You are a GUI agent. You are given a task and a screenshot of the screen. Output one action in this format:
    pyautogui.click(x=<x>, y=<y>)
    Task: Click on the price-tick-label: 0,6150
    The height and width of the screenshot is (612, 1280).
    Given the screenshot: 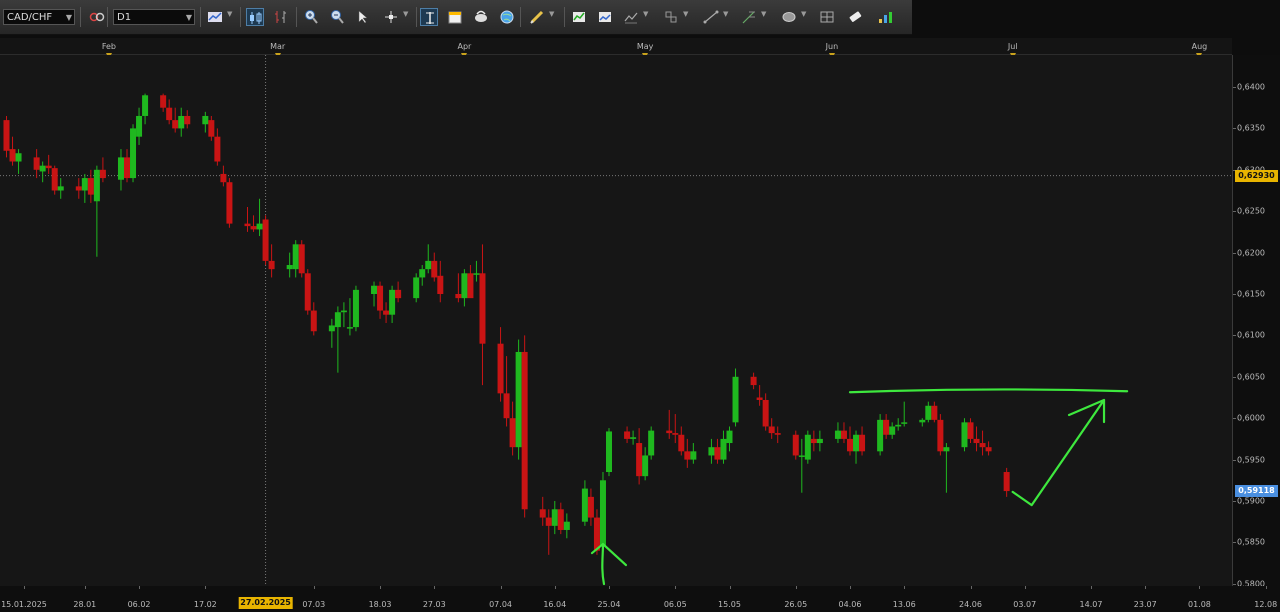 What is the action you would take?
    pyautogui.click(x=1251, y=294)
    